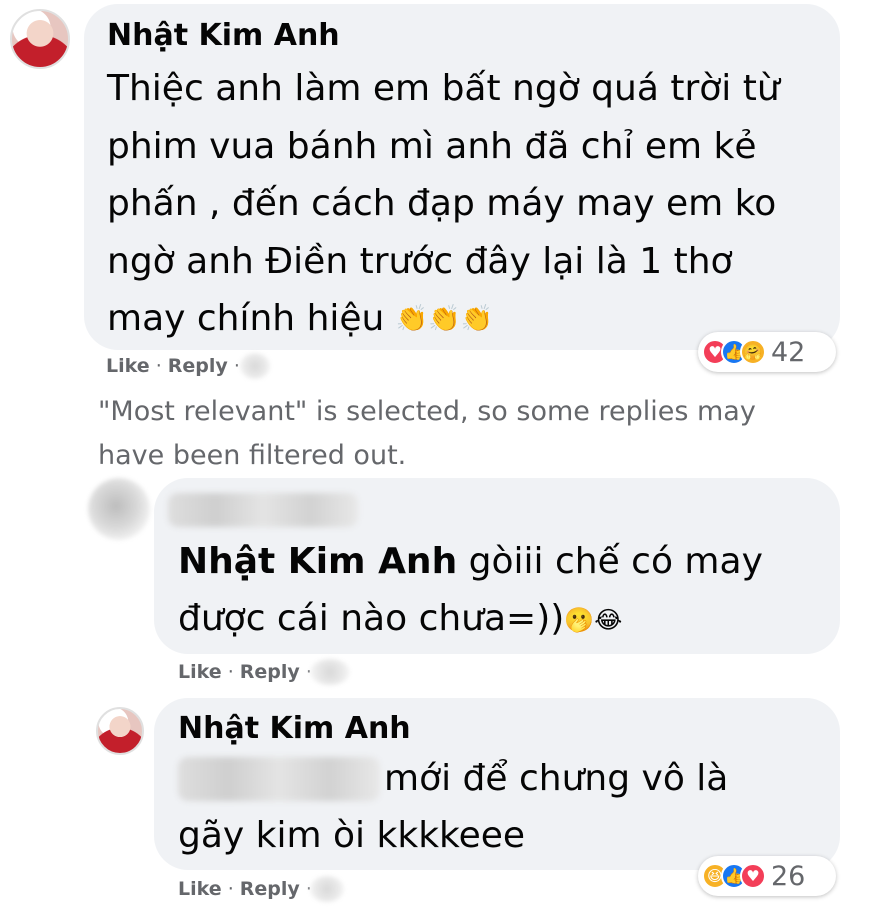 The width and height of the screenshot is (869, 907). Describe the element at coordinates (432, 146) in the screenshot. I see `comment-line: phim vua bánh mì anh đã chỉ em kẻ` at that location.